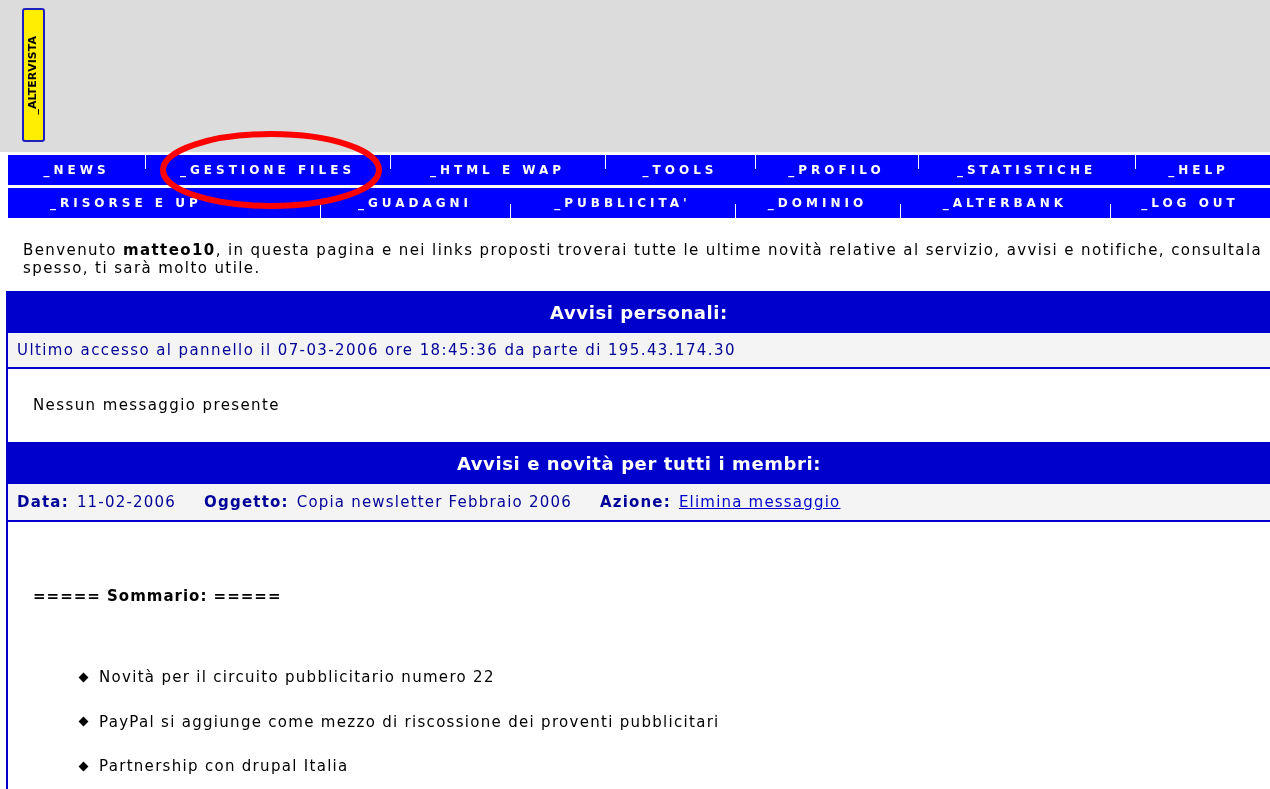  Describe the element at coordinates (836, 170) in the screenshot. I see `menu-link: _PROFILO` at that location.